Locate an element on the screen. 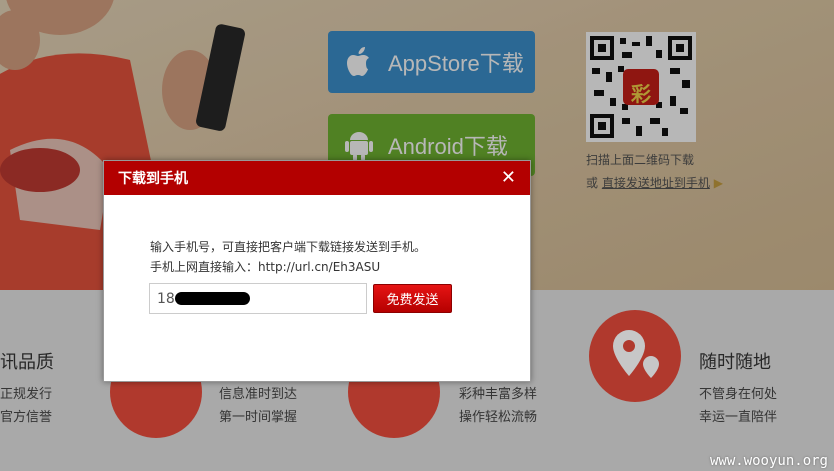 The image size is (834, 471). close-icon: ✕ is located at coordinates (508, 177).